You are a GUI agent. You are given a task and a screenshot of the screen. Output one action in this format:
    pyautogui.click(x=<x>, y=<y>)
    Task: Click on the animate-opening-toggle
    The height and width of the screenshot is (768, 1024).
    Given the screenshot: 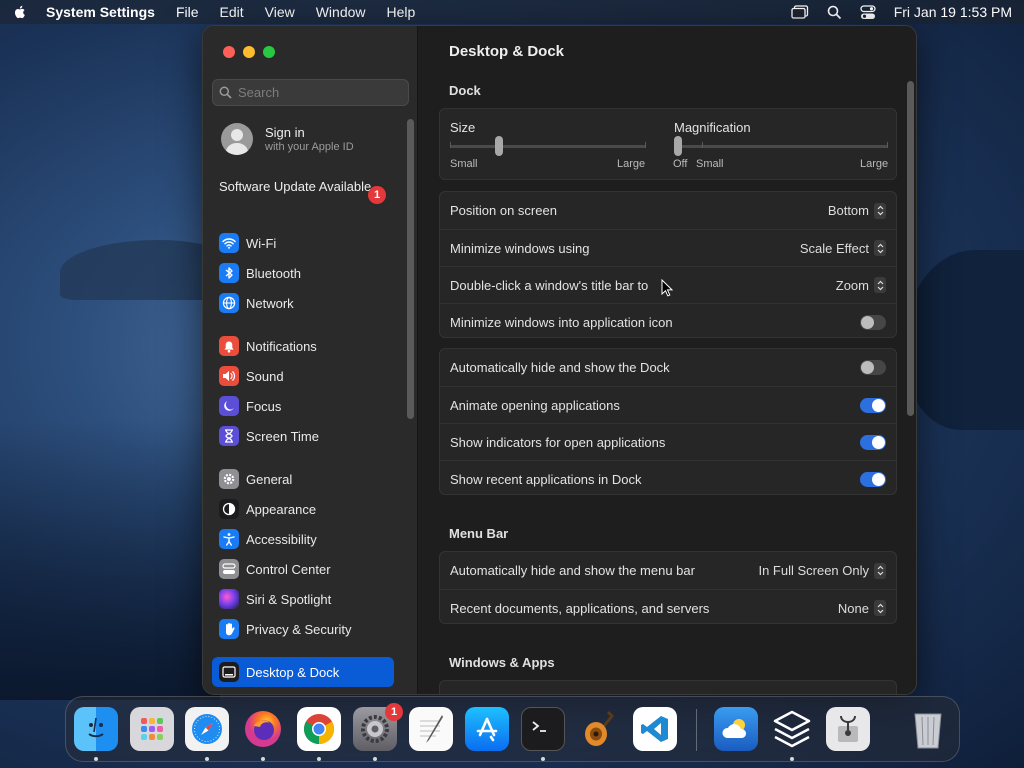 What is the action you would take?
    pyautogui.click(x=873, y=405)
    